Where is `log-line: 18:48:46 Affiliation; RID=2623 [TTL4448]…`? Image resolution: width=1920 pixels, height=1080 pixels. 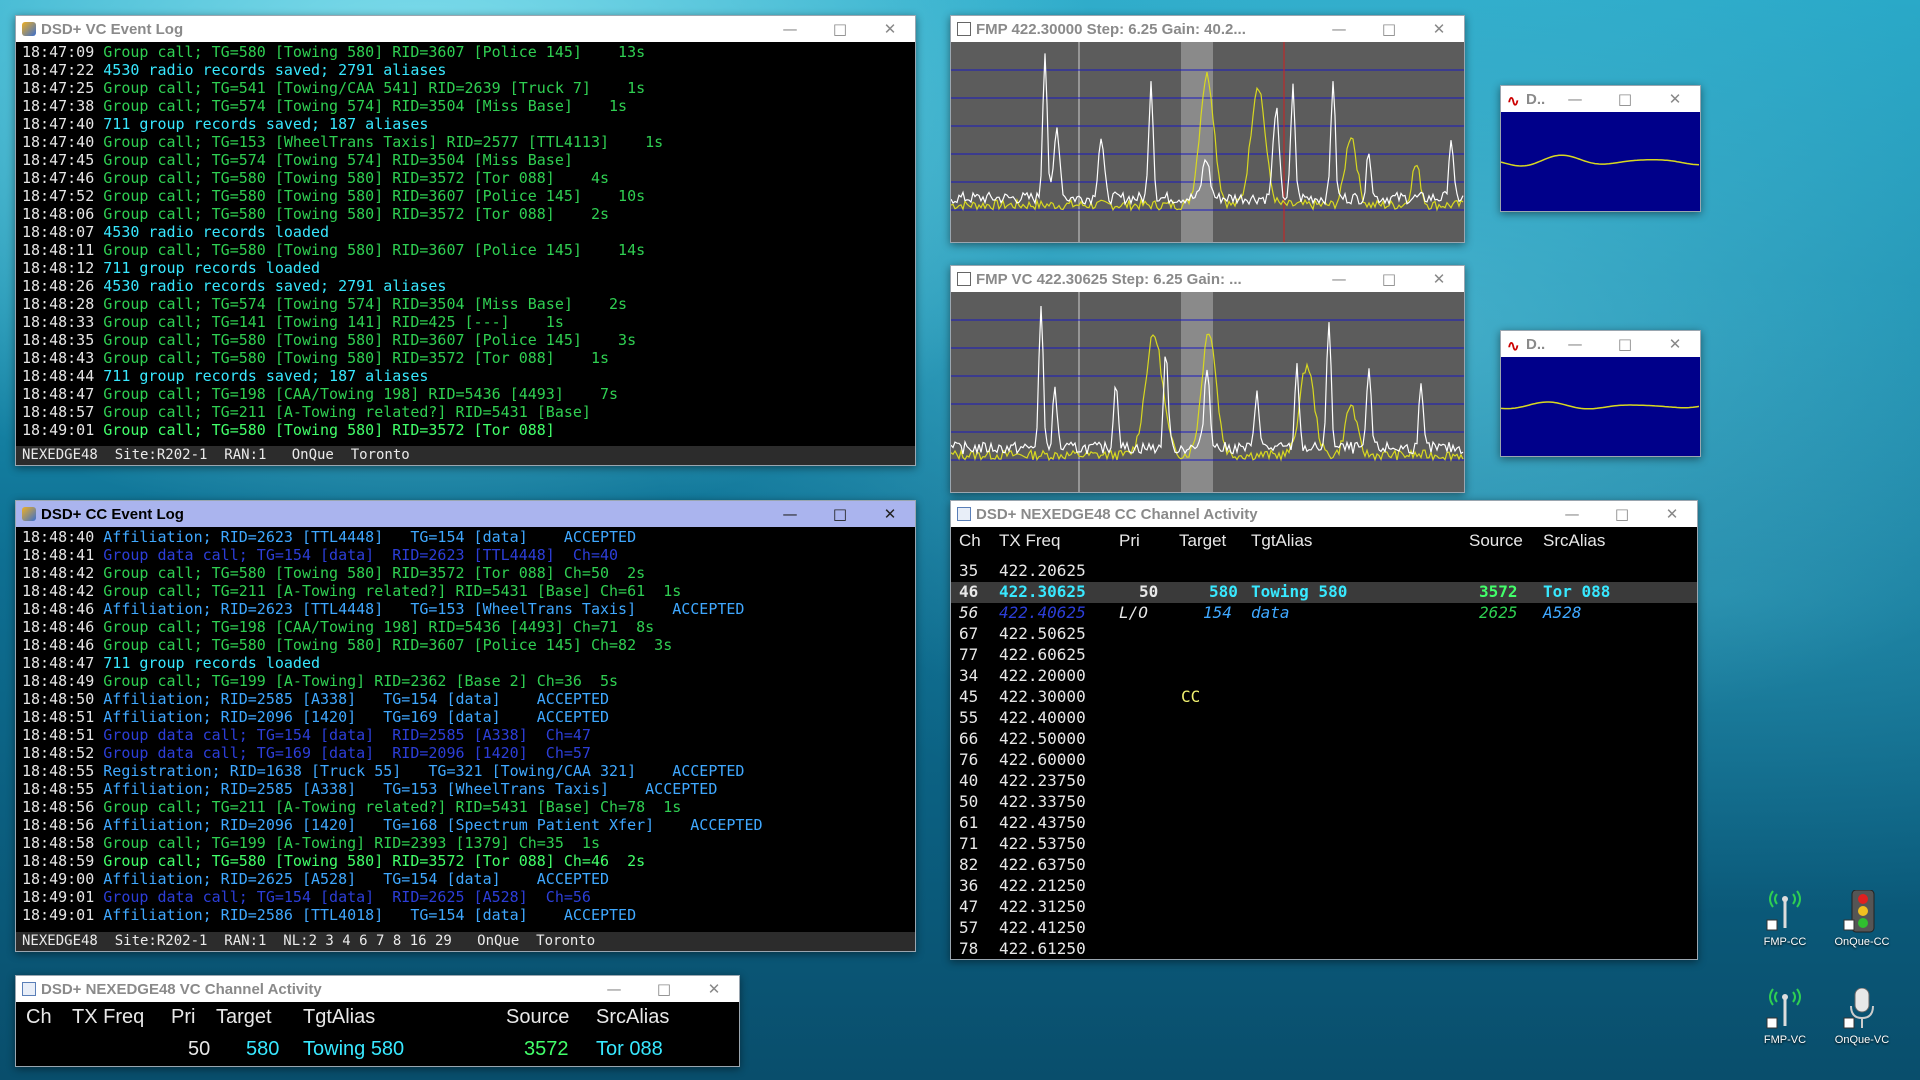 log-line: 18:48:46 Affiliation; RID=2623 [TTL4448]… is located at coordinates (465, 609).